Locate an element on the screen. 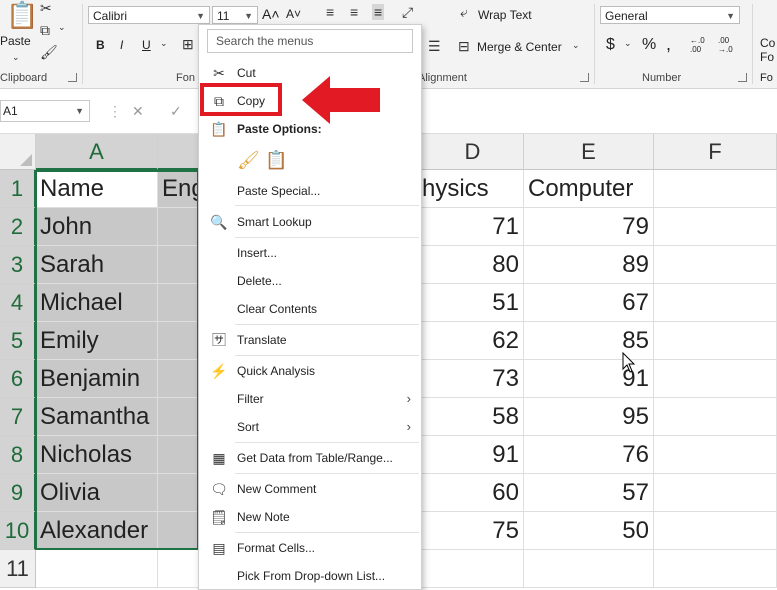 The image size is (777, 590). cell-d3: 80 is located at coordinates (473, 265).